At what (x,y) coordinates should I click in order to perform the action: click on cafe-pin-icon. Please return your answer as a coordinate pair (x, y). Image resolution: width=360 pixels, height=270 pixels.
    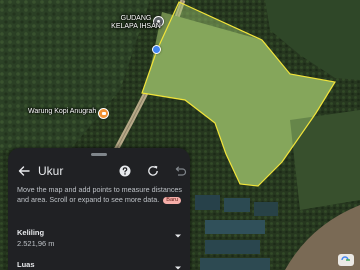
    Looking at the image, I should click on (103, 113).